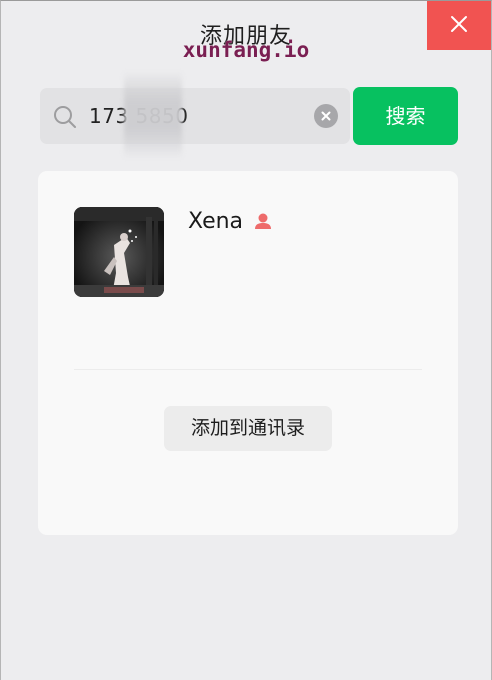 This screenshot has height=680, width=492. Describe the element at coordinates (216, 221) in the screenshot. I see `contact-name: Xena` at that location.